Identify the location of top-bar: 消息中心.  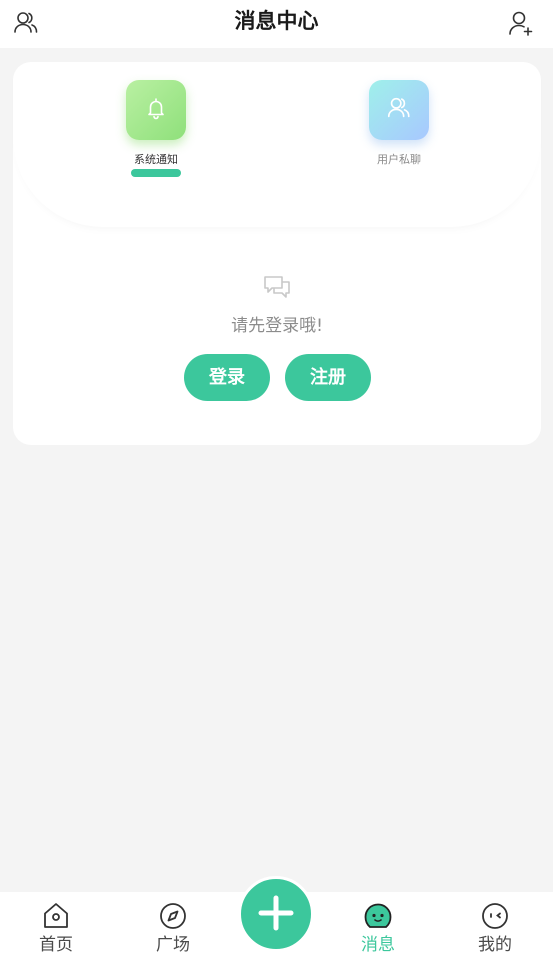
(276, 24).